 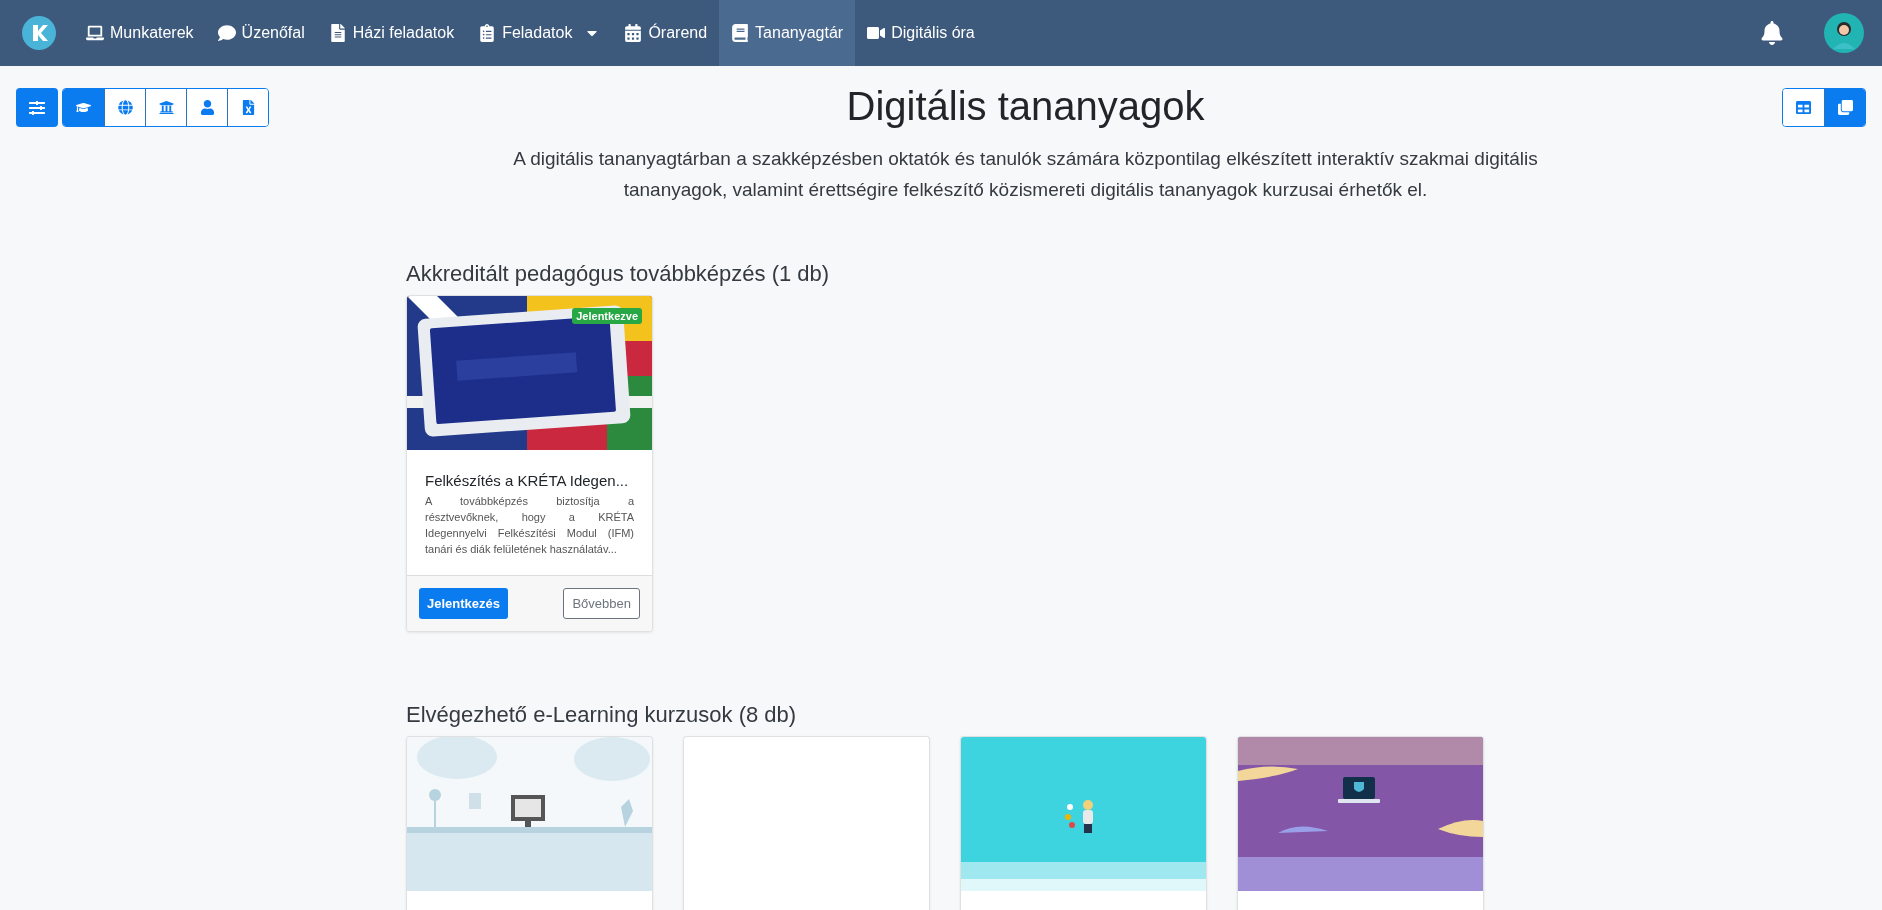 I want to click on spreadsheet-file-icon, so click(x=248, y=107).